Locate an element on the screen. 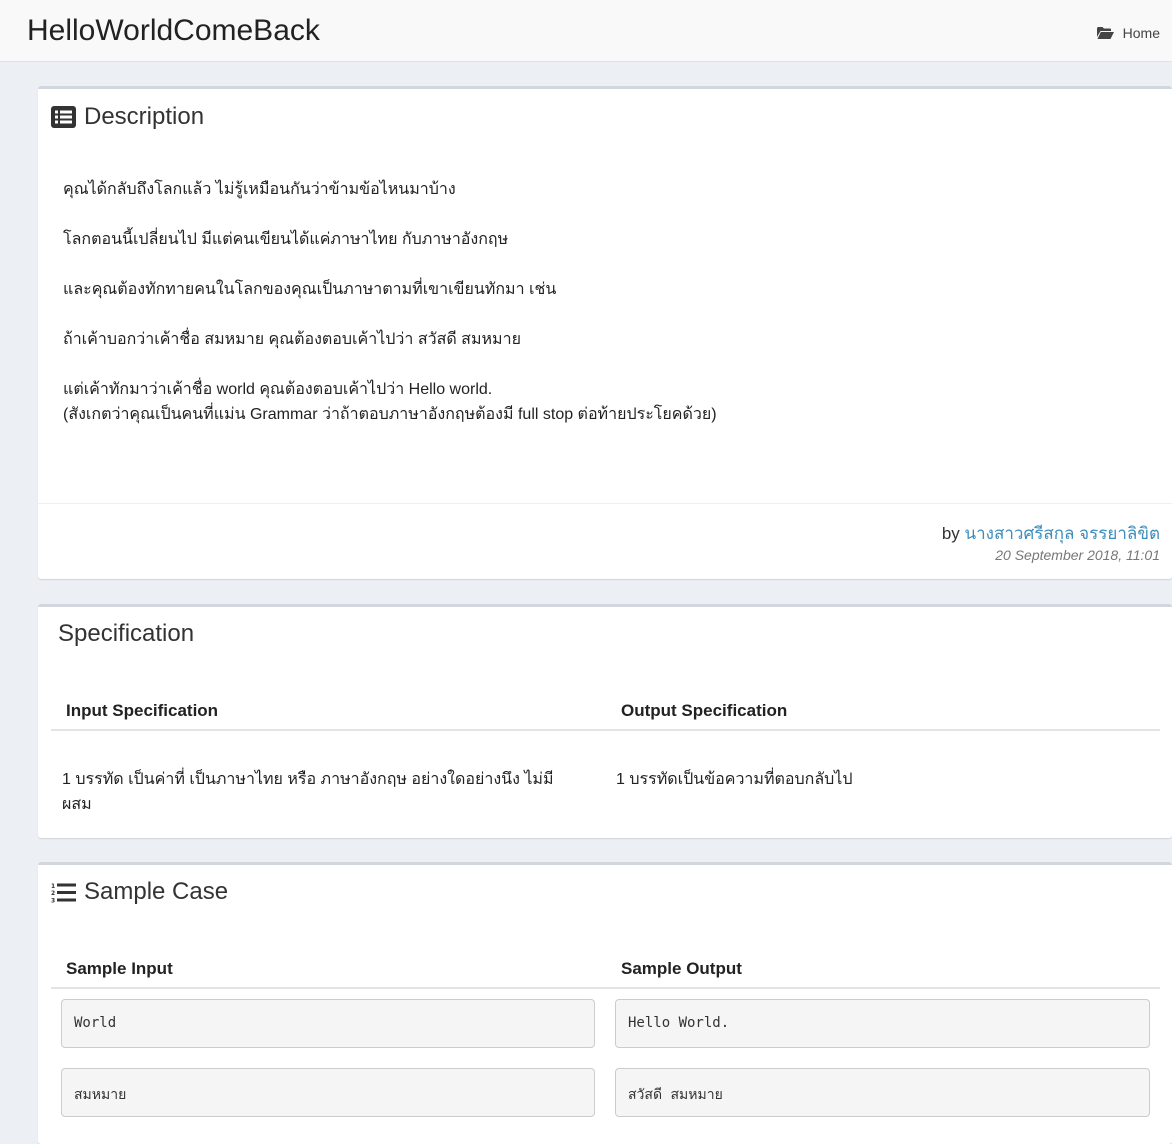 This screenshot has height=1144, width=1172. svg-text: 1 is located at coordinates (53, 886).